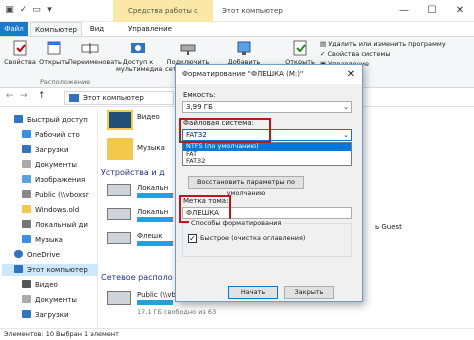 The width and height of the screenshot is (474, 340). I want to click on device-flash: Флешк, so click(149, 236).